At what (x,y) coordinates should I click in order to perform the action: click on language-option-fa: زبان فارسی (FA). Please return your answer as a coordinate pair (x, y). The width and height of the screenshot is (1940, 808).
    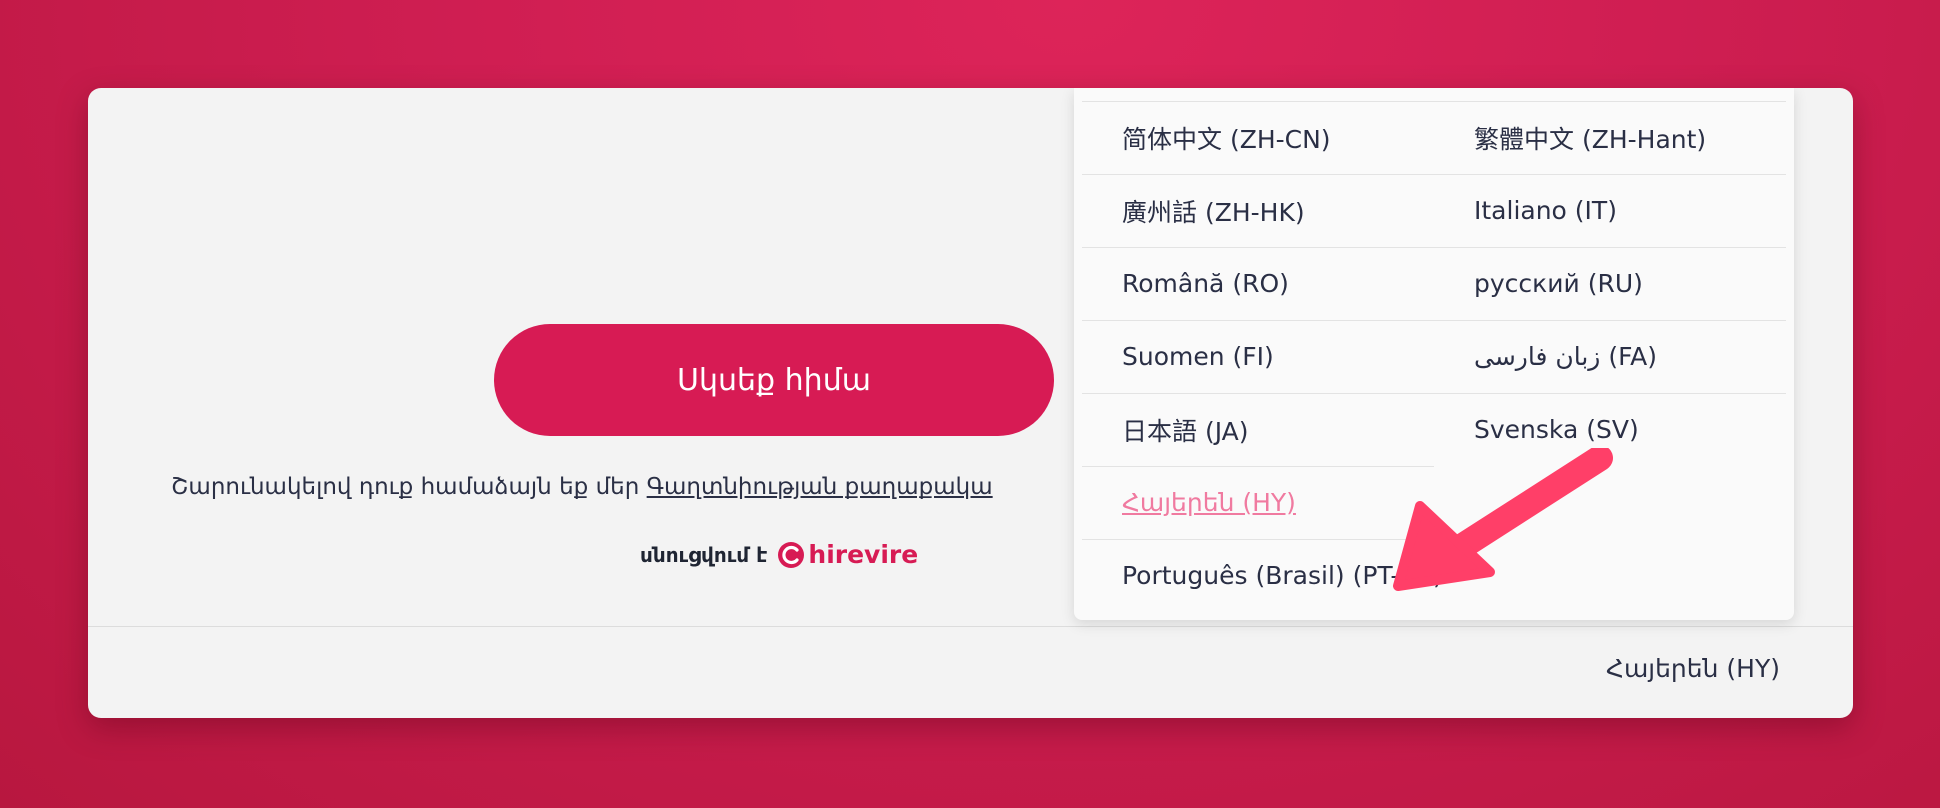
    Looking at the image, I should click on (1610, 356).